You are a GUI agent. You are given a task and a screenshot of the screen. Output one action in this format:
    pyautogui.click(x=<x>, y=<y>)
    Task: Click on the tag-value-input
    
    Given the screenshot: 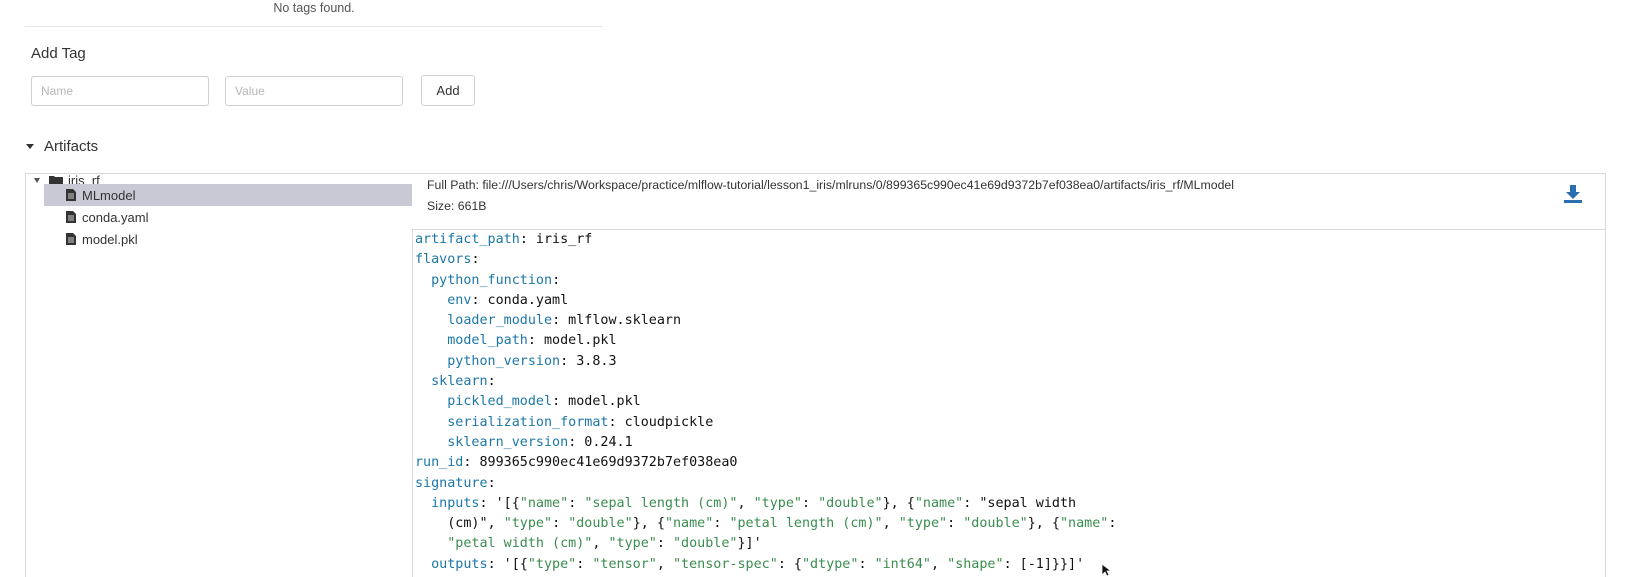 What is the action you would take?
    pyautogui.click(x=314, y=91)
    